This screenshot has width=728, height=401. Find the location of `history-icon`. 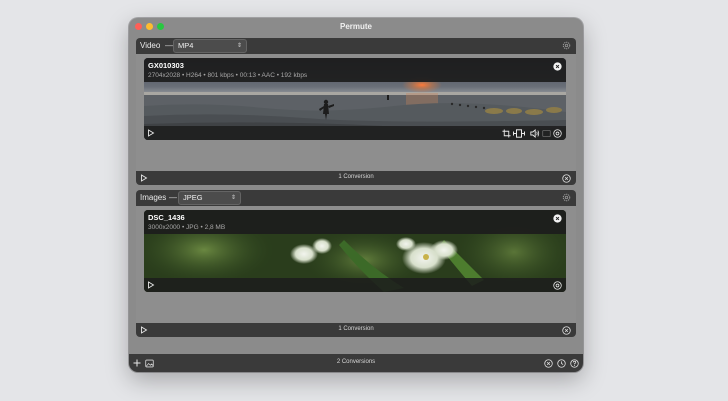

history-icon is located at coordinates (561, 363).